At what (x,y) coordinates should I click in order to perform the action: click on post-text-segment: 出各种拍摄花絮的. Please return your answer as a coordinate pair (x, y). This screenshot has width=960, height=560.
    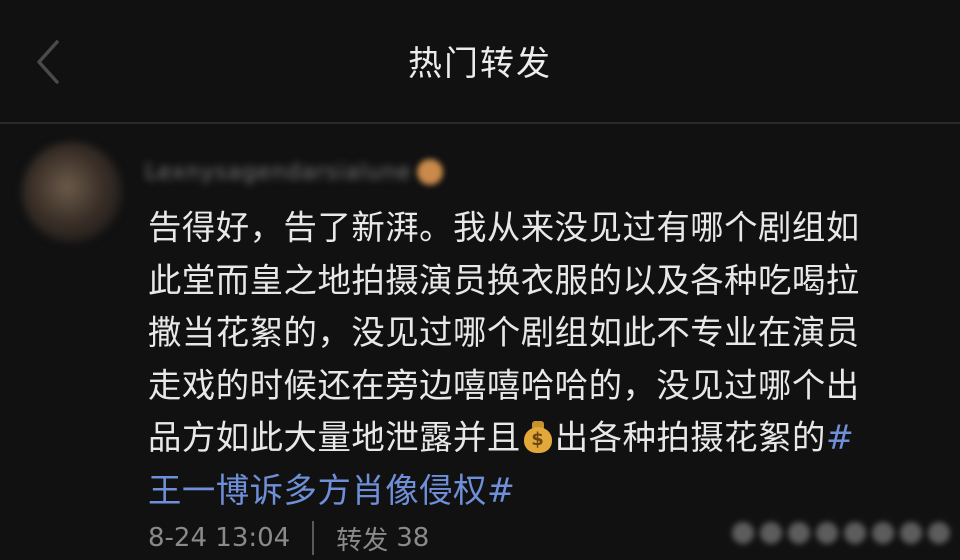
    Looking at the image, I should click on (690, 438).